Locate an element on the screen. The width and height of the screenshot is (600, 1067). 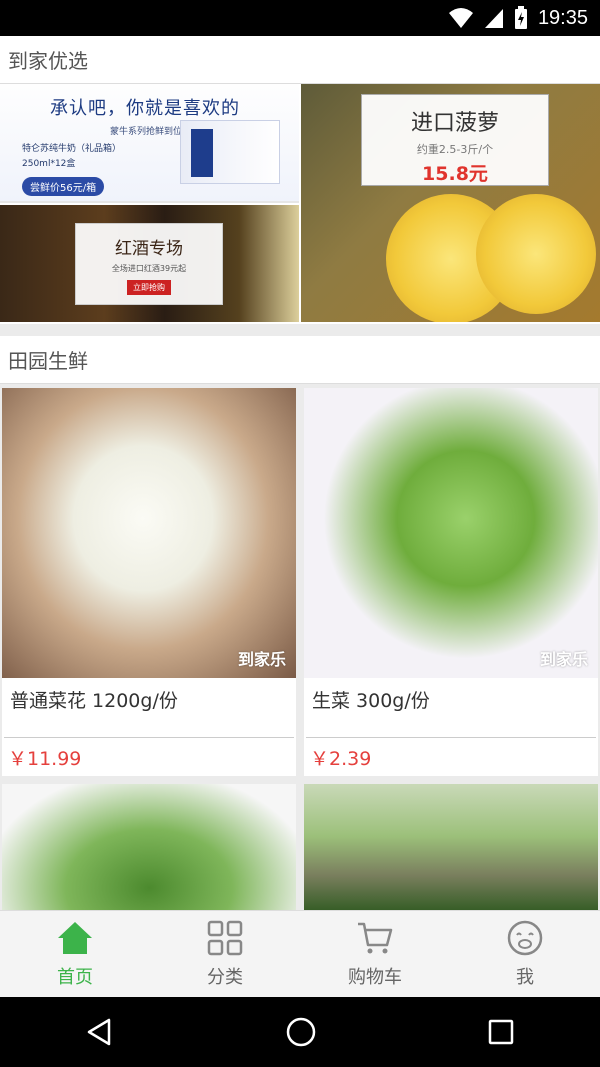
product-card-cucumber is located at coordinates (451, 847).